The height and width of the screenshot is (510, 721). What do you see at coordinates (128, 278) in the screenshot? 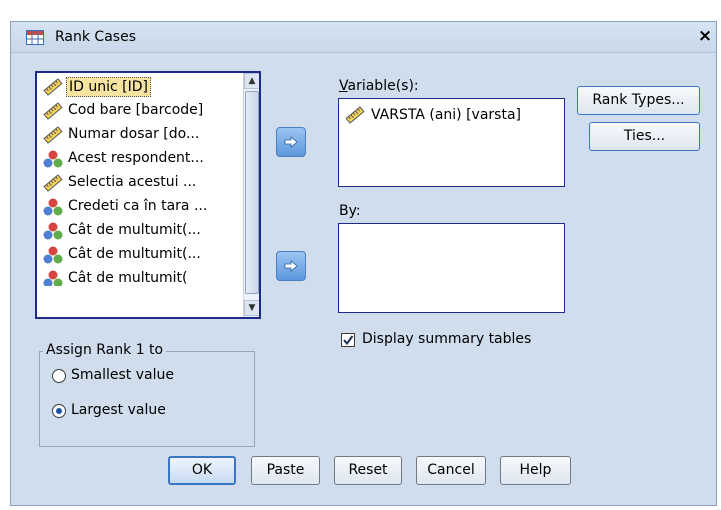
I see `list-item-label: Cât de multumit(` at bounding box center [128, 278].